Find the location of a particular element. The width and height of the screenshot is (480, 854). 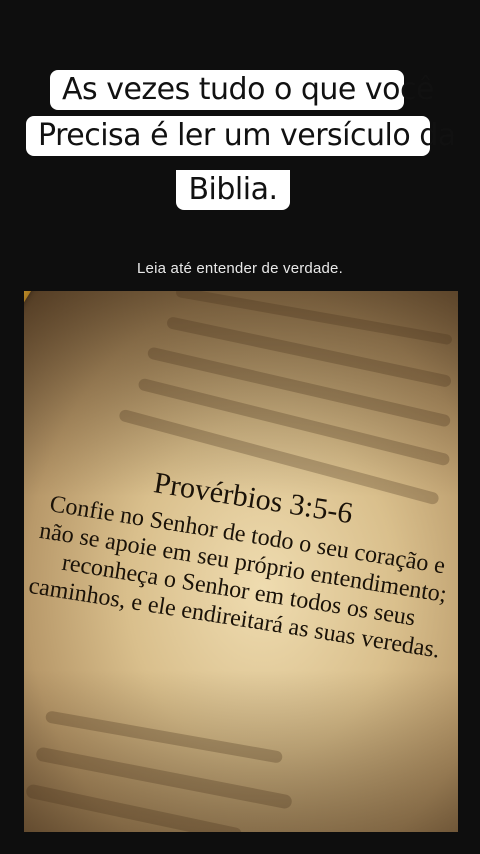

caption-line-3: Biblia. is located at coordinates (233, 190).